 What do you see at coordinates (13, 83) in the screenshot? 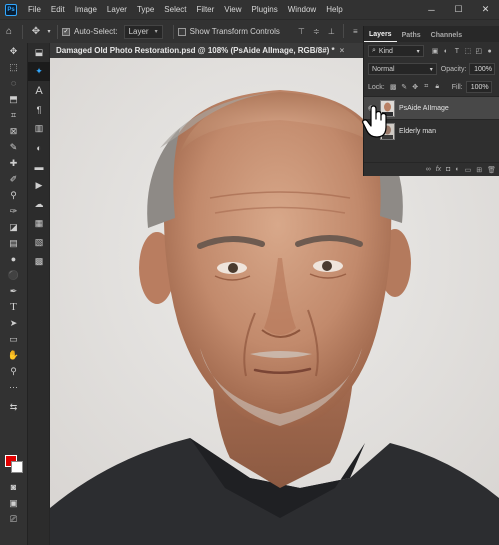
I see `lasso-tool-icon: ◌` at bounding box center [13, 83].